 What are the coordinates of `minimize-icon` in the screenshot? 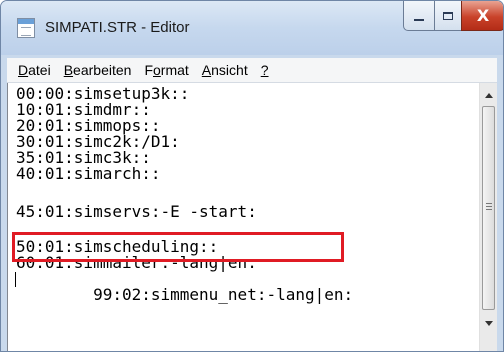 It's located at (419, 19).